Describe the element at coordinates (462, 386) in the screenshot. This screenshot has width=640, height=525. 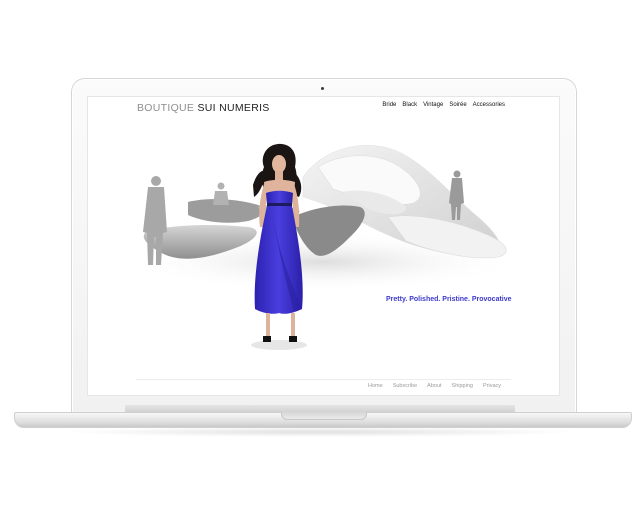
I see `footer-link-shipping: Shipping` at that location.